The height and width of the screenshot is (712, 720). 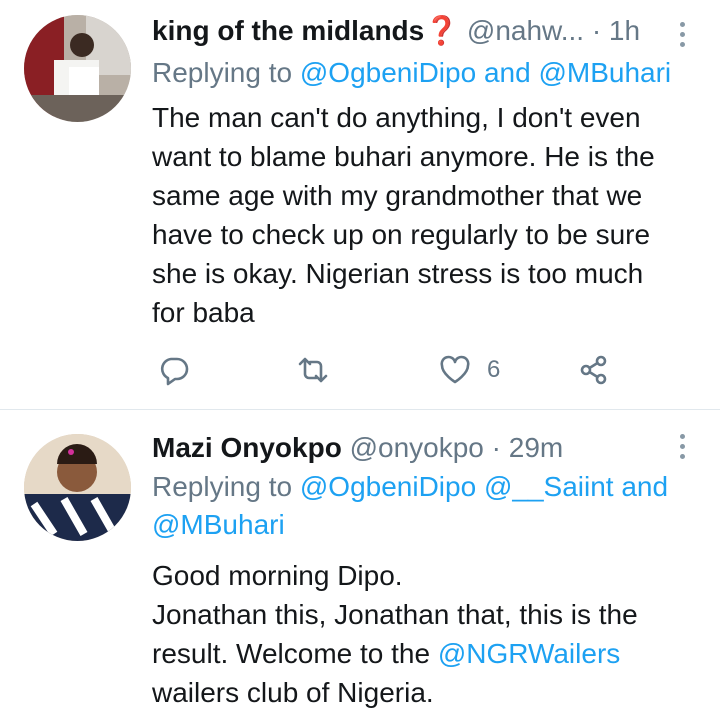 I want to click on reply-button, so click(x=174, y=370).